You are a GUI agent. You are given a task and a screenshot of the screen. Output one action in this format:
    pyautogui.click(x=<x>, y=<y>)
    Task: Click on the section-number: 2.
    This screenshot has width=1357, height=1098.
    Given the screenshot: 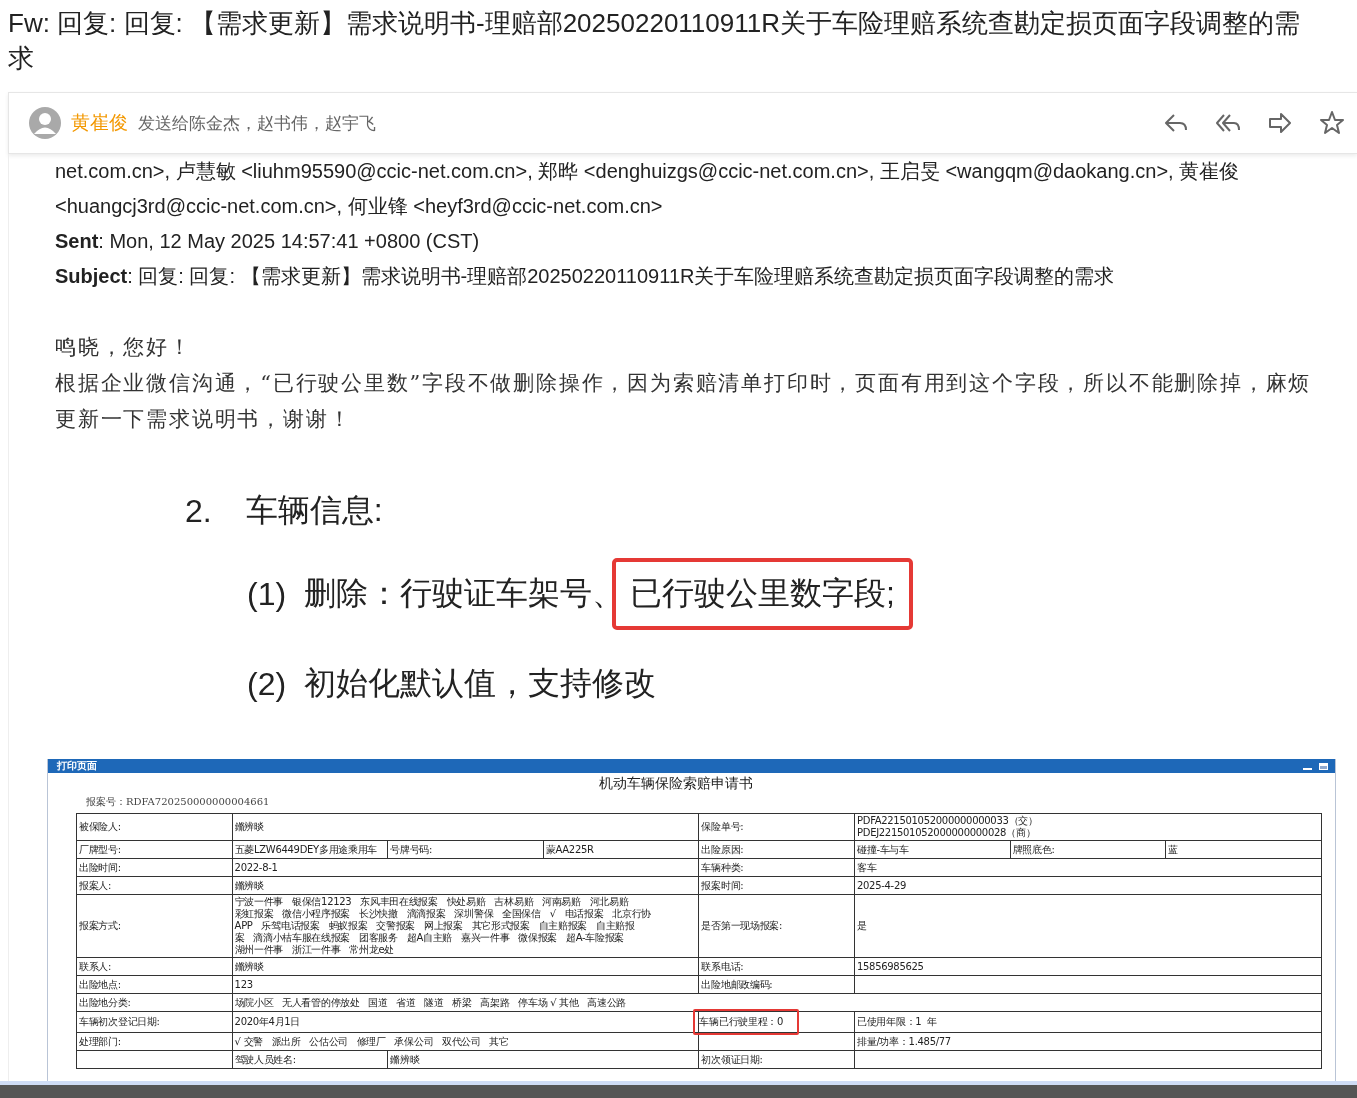 What is the action you would take?
    pyautogui.click(x=198, y=511)
    